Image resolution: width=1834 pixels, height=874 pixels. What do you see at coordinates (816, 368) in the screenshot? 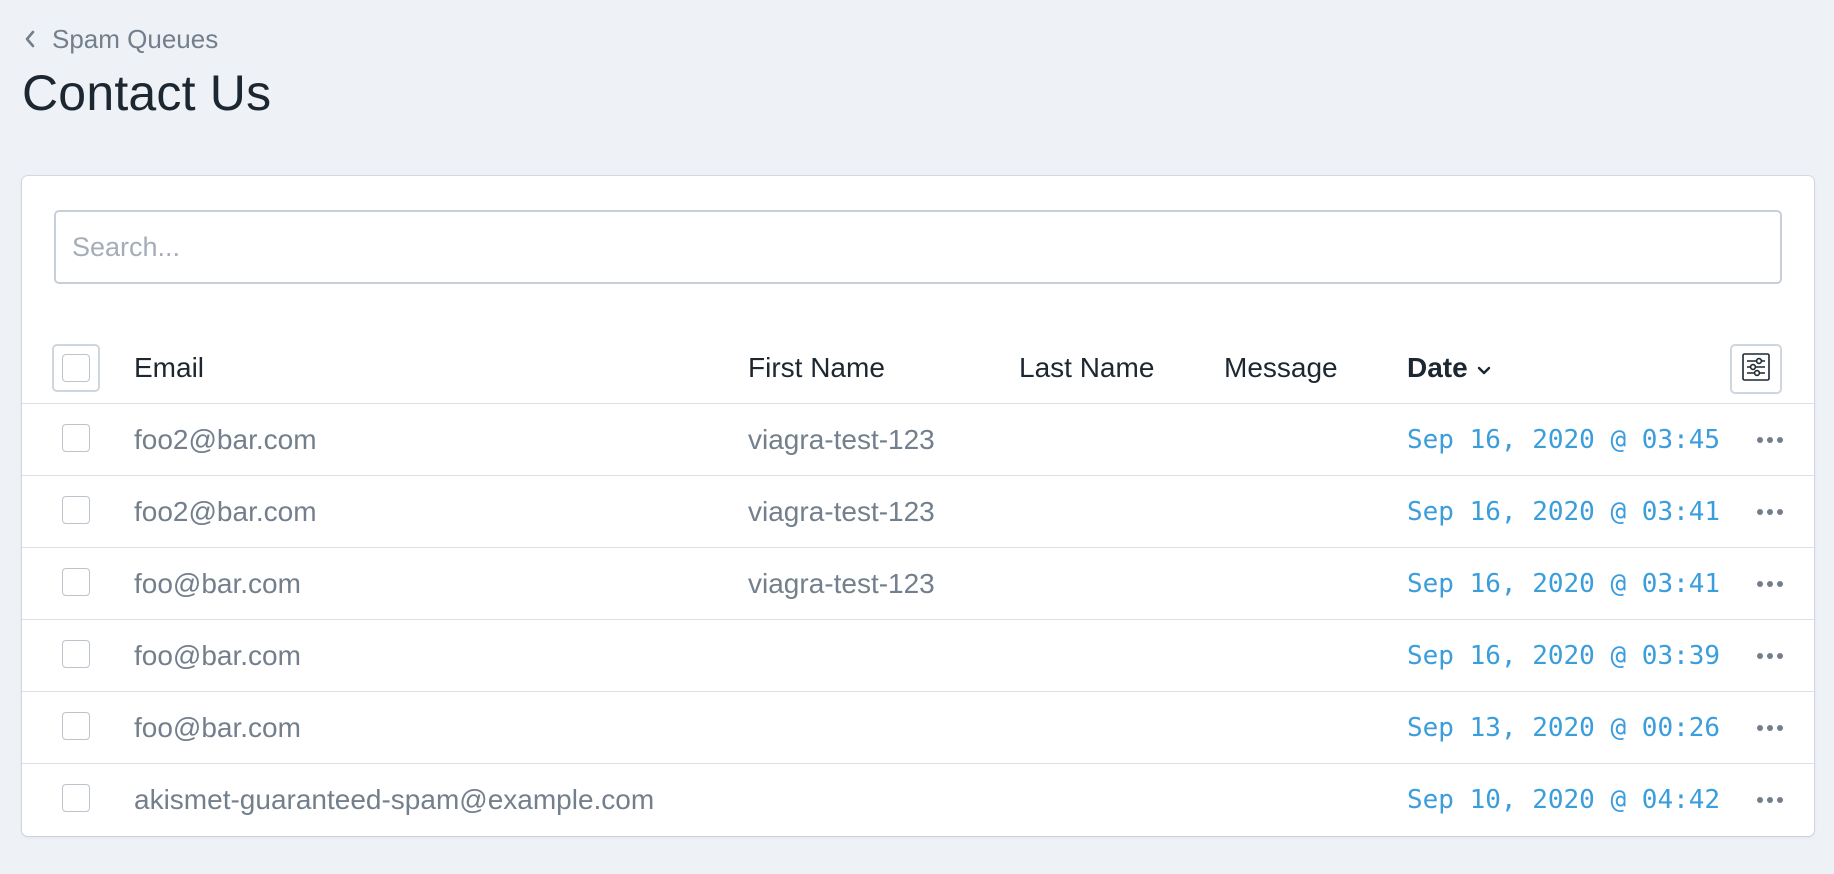
I see `column-header-first-name: First Name` at bounding box center [816, 368].